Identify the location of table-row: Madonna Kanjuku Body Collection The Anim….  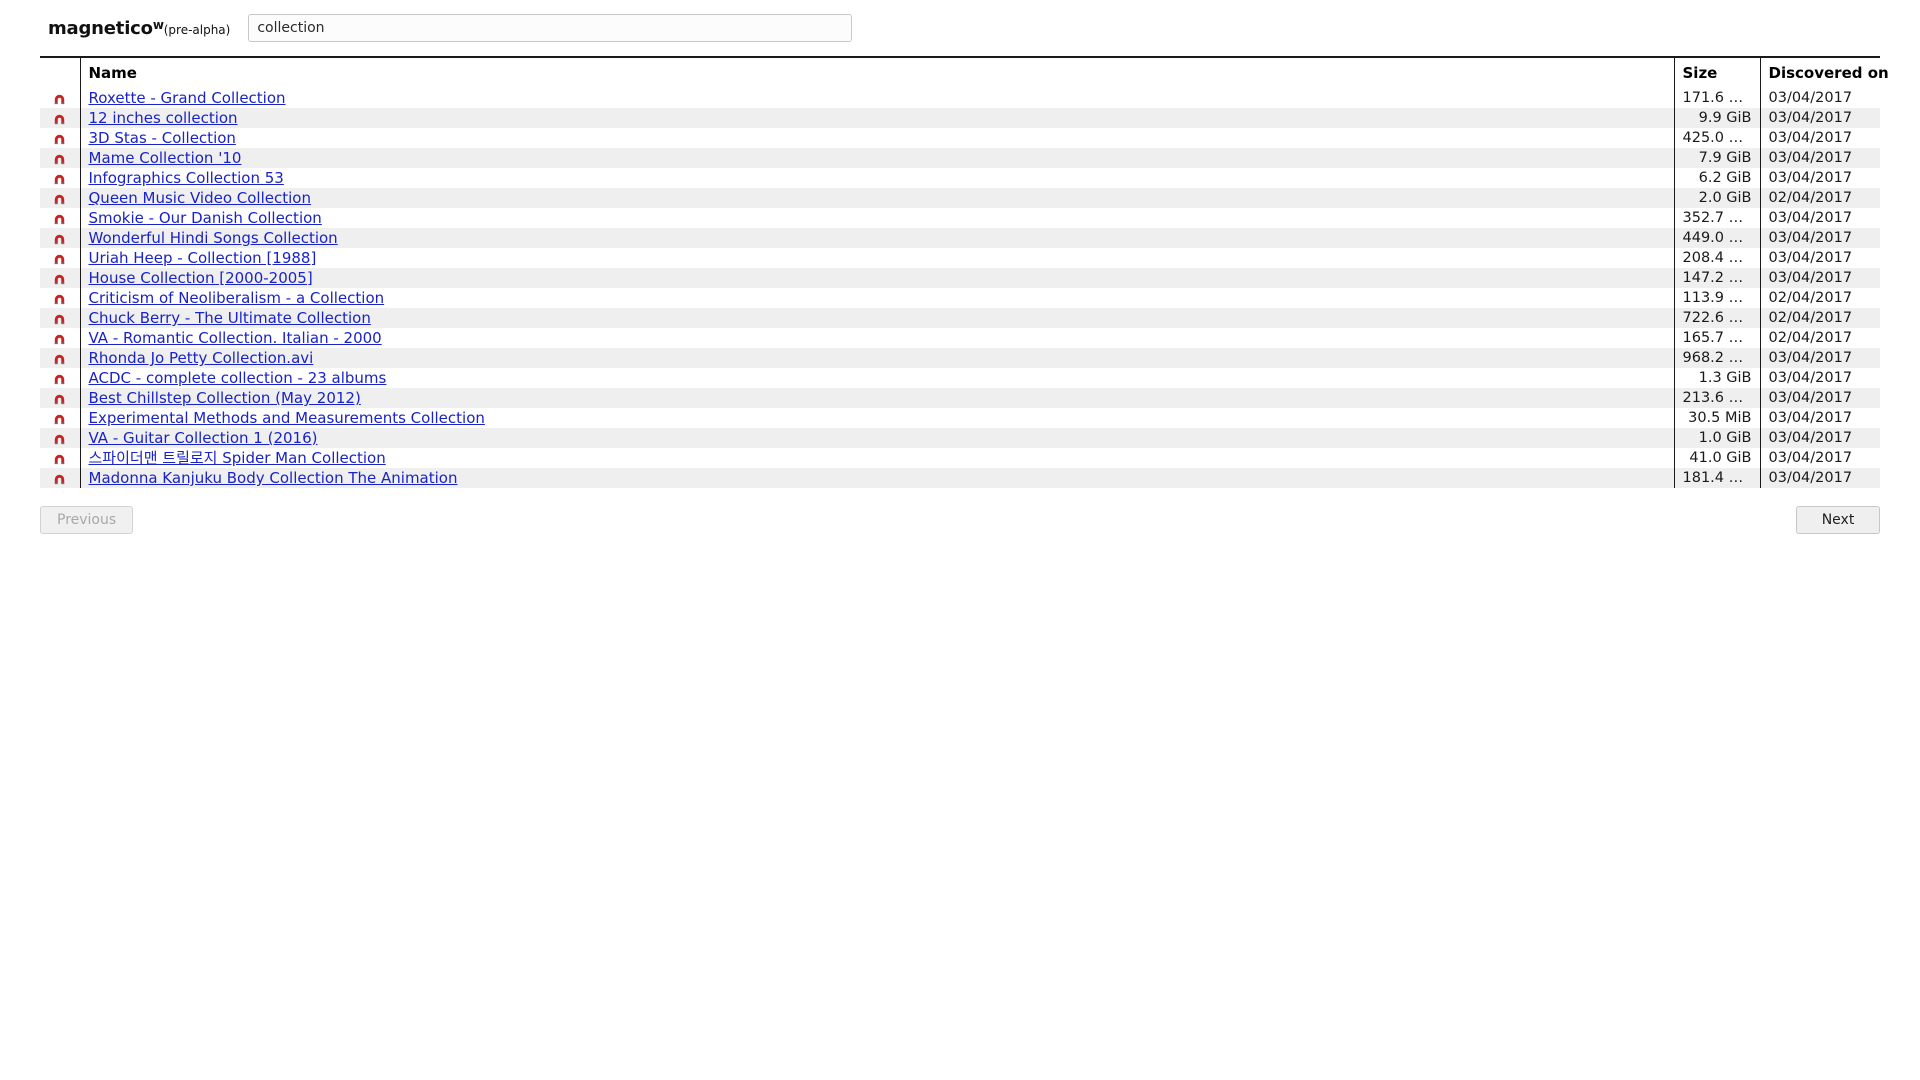
(960, 478).